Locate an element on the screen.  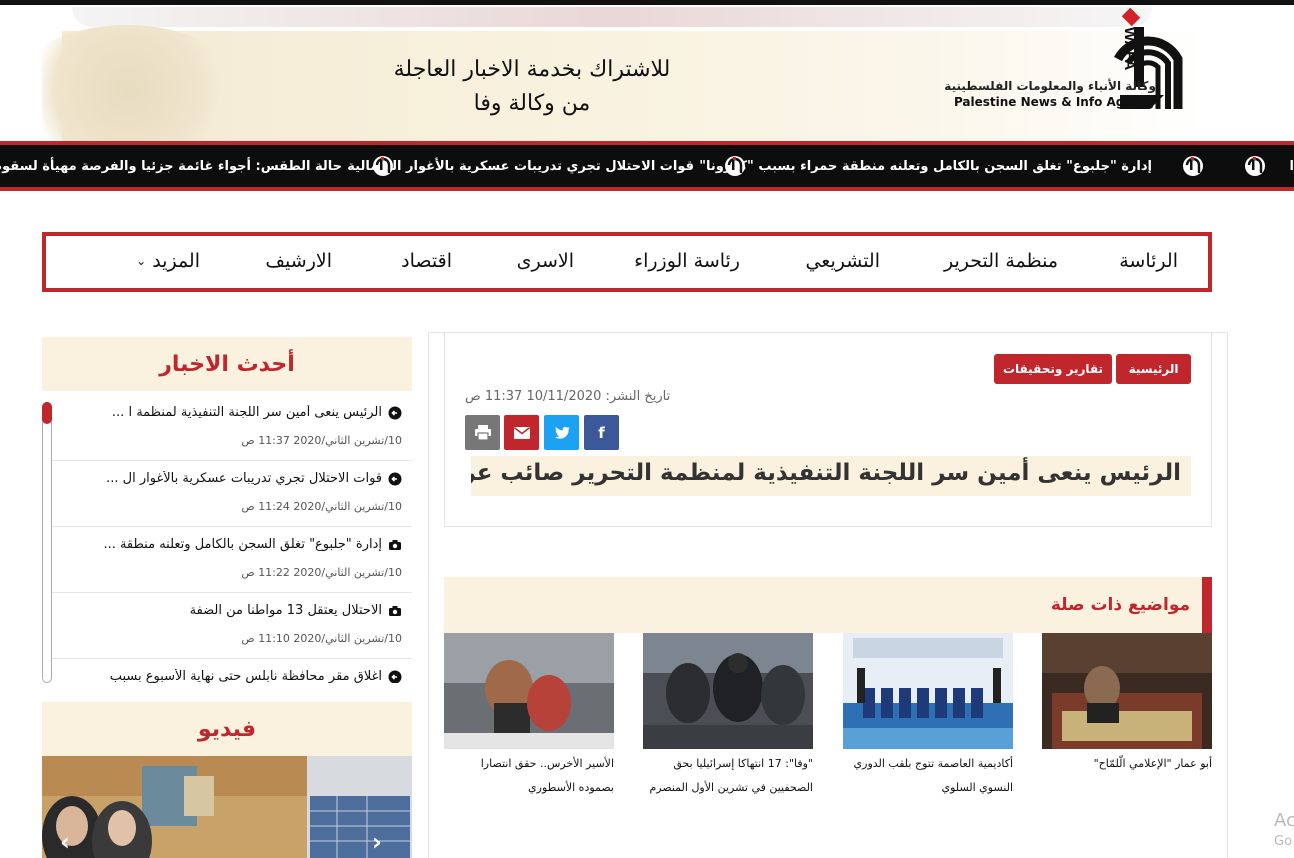
nav-item-prime-ministry: رئاسة الوزراء is located at coordinates (687, 261).